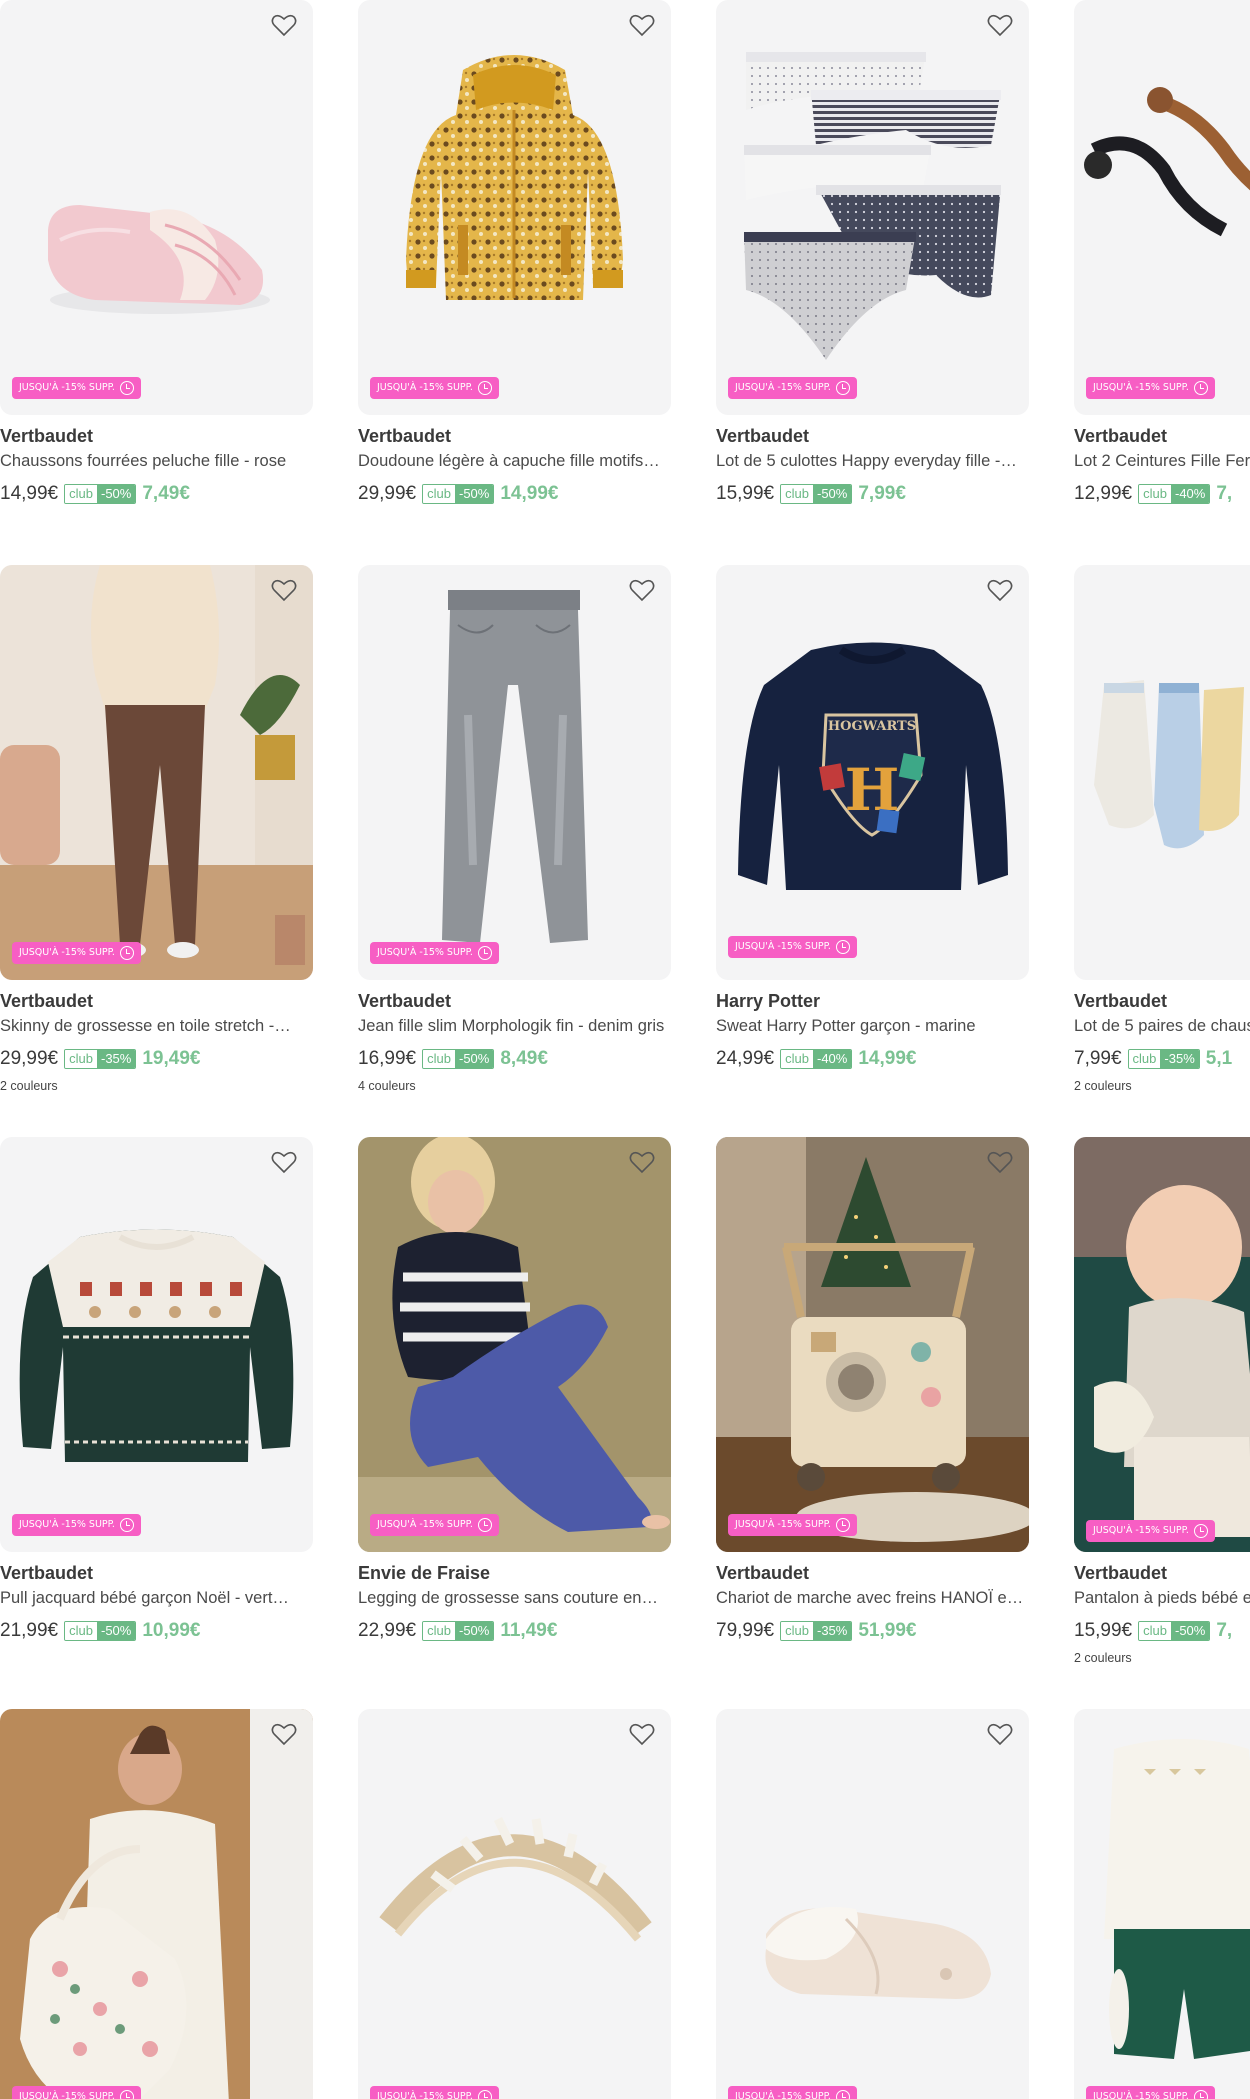 The width and height of the screenshot is (1250, 2099). What do you see at coordinates (1169, 764) in the screenshot?
I see `socks-image` at bounding box center [1169, 764].